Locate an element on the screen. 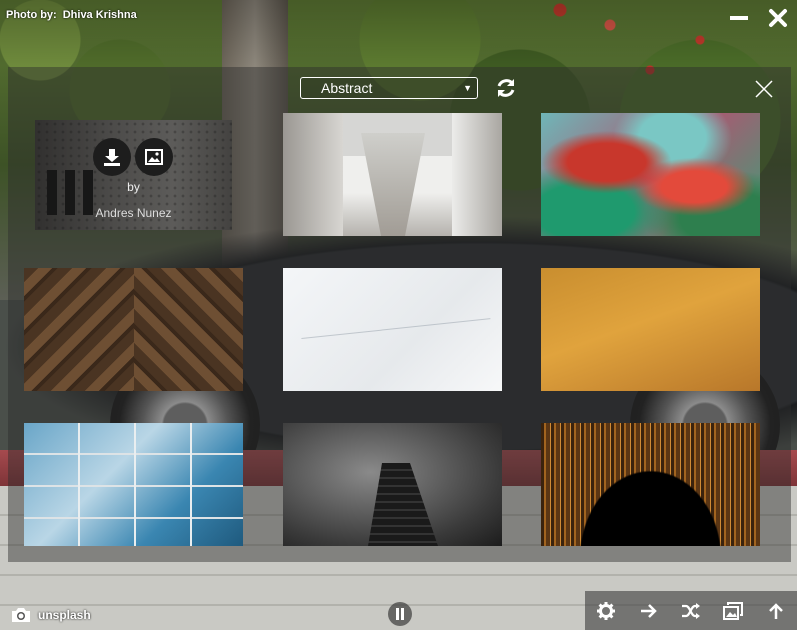 This screenshot has height=630, width=797. photo-credit: Photo by: Dhiva Krishna is located at coordinates (71, 15).